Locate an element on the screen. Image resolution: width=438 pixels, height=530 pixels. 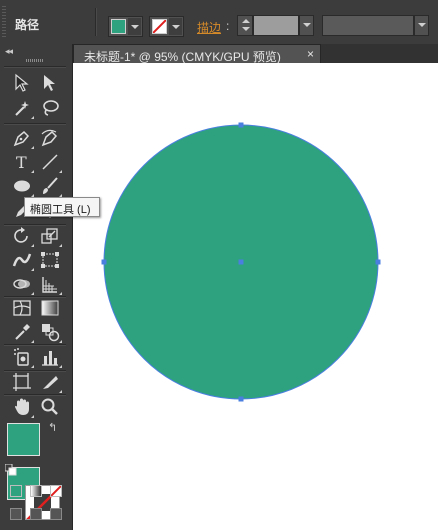
none-mode-button is located at coordinates (56, 491).